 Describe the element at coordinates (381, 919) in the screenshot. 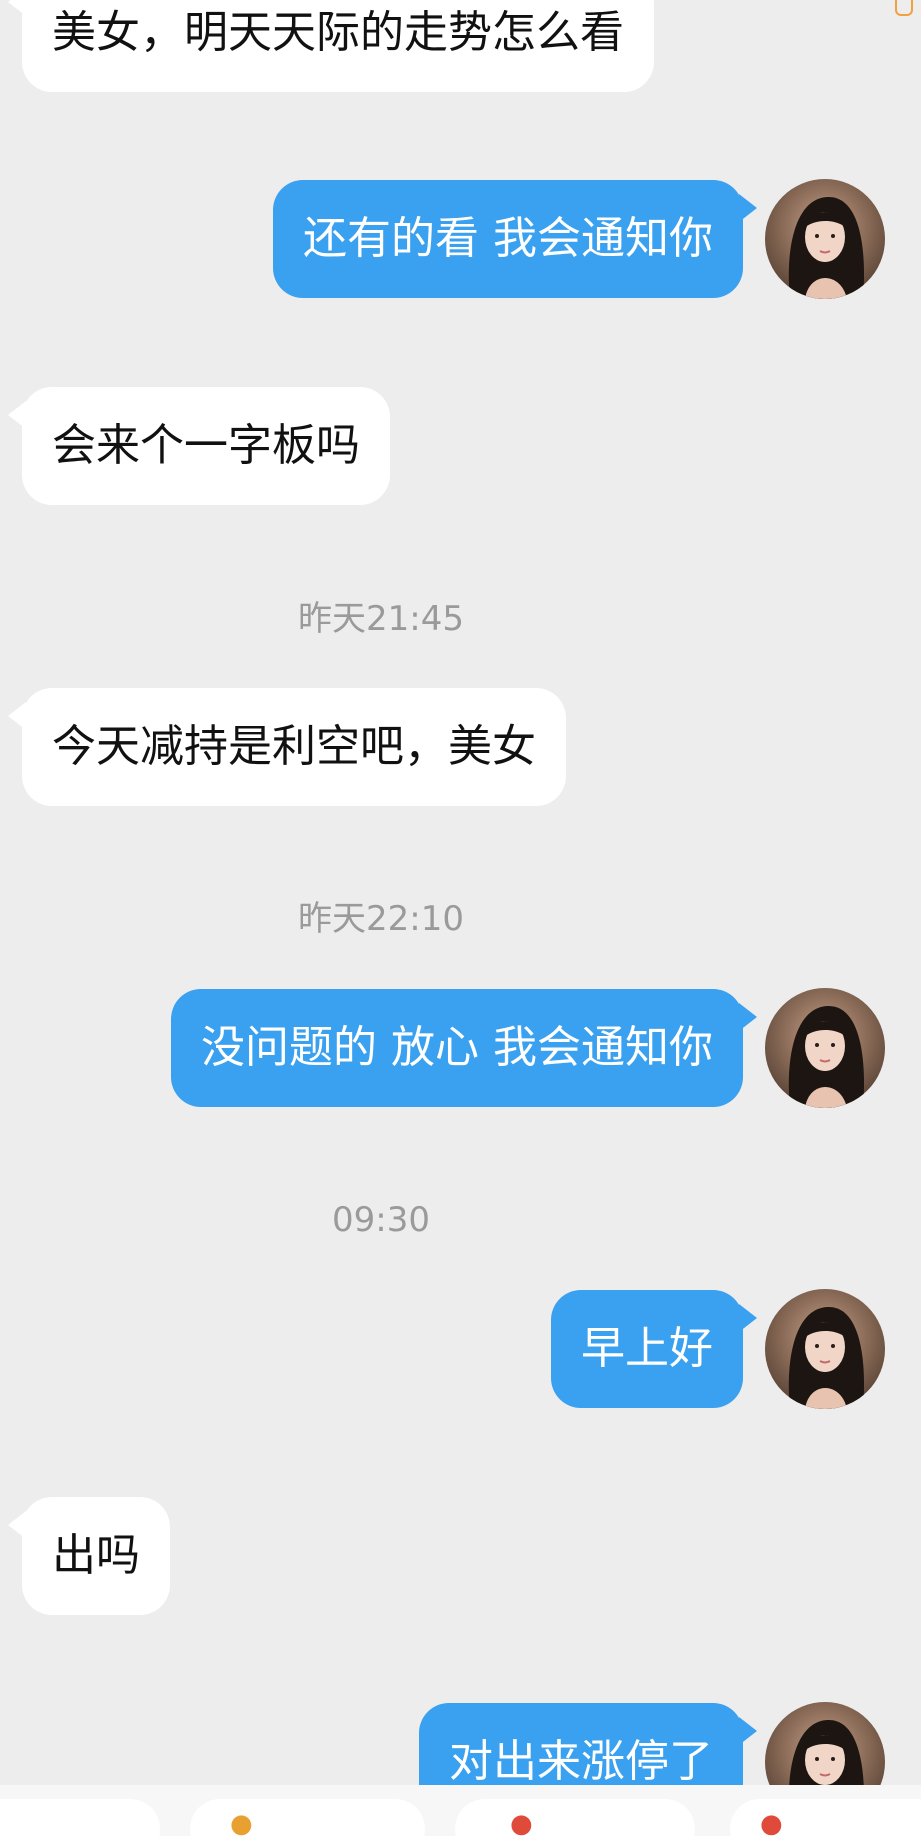

I see `message-timestamp: 昨天22:10` at that location.